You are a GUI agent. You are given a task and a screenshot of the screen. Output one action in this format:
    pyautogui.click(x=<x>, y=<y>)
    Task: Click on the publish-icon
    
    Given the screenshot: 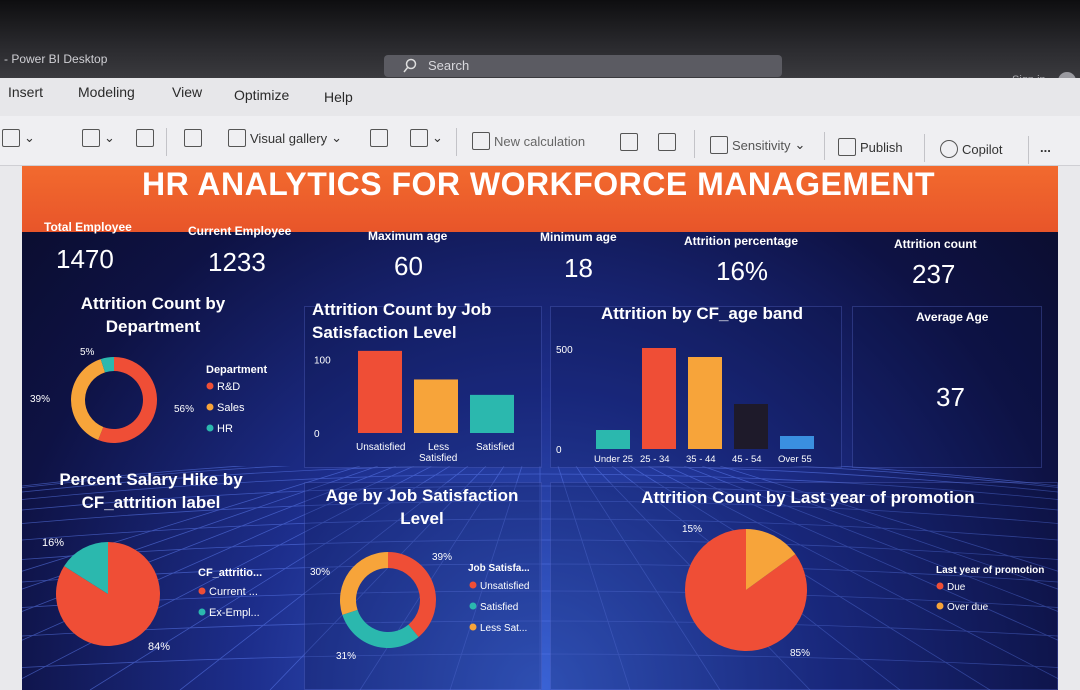 What is the action you would take?
    pyautogui.click(x=847, y=147)
    